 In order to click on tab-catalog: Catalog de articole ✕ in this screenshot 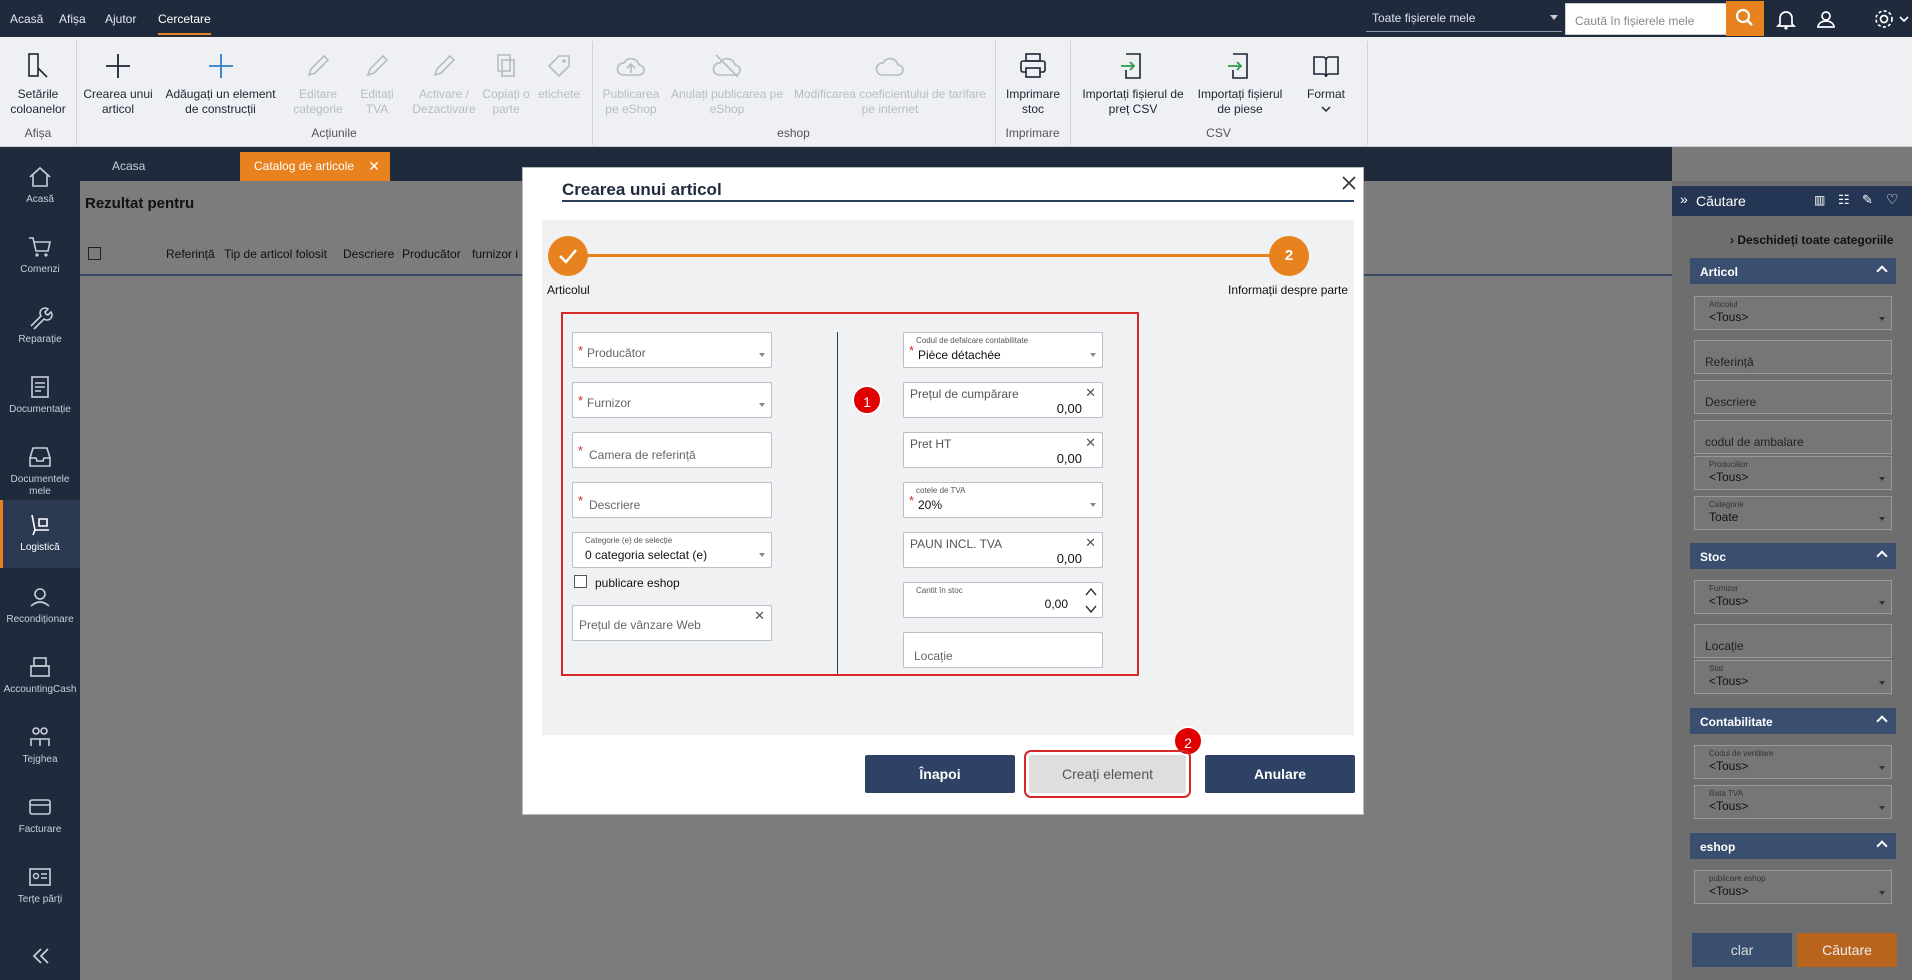, I will do `click(315, 166)`.